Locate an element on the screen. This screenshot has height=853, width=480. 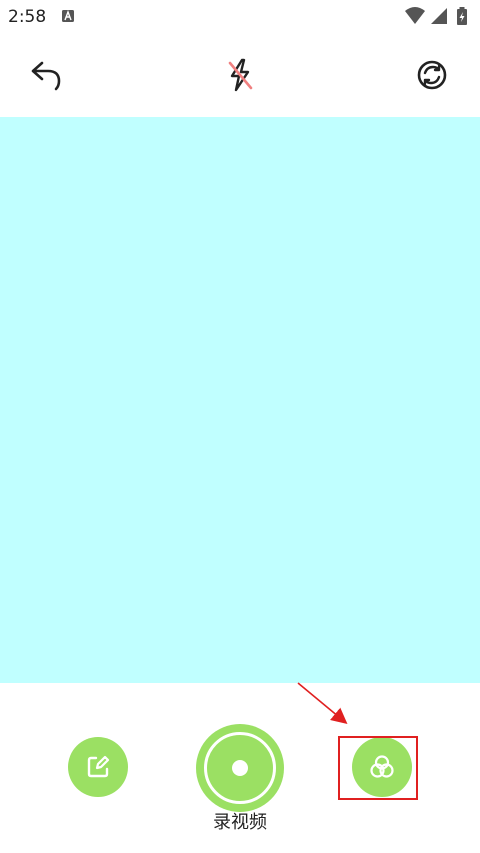
switch-camera-icon is located at coordinates (432, 75).